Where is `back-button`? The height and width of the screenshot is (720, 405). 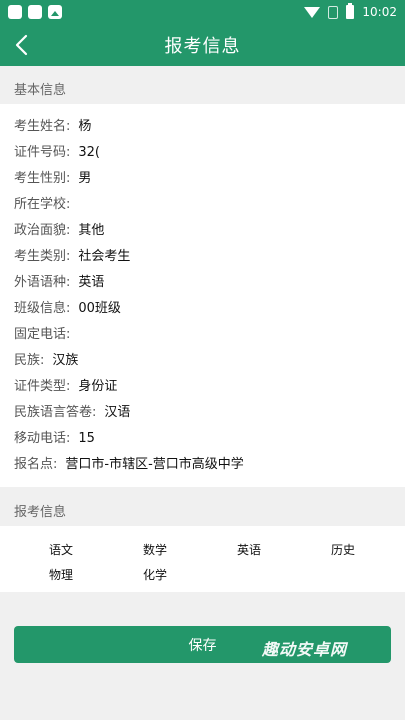
back-button is located at coordinates (23, 45).